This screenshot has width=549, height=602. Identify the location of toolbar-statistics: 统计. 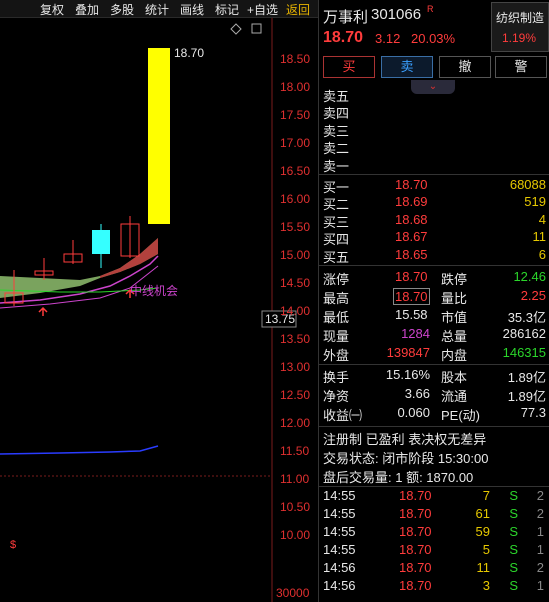
(157, 9).